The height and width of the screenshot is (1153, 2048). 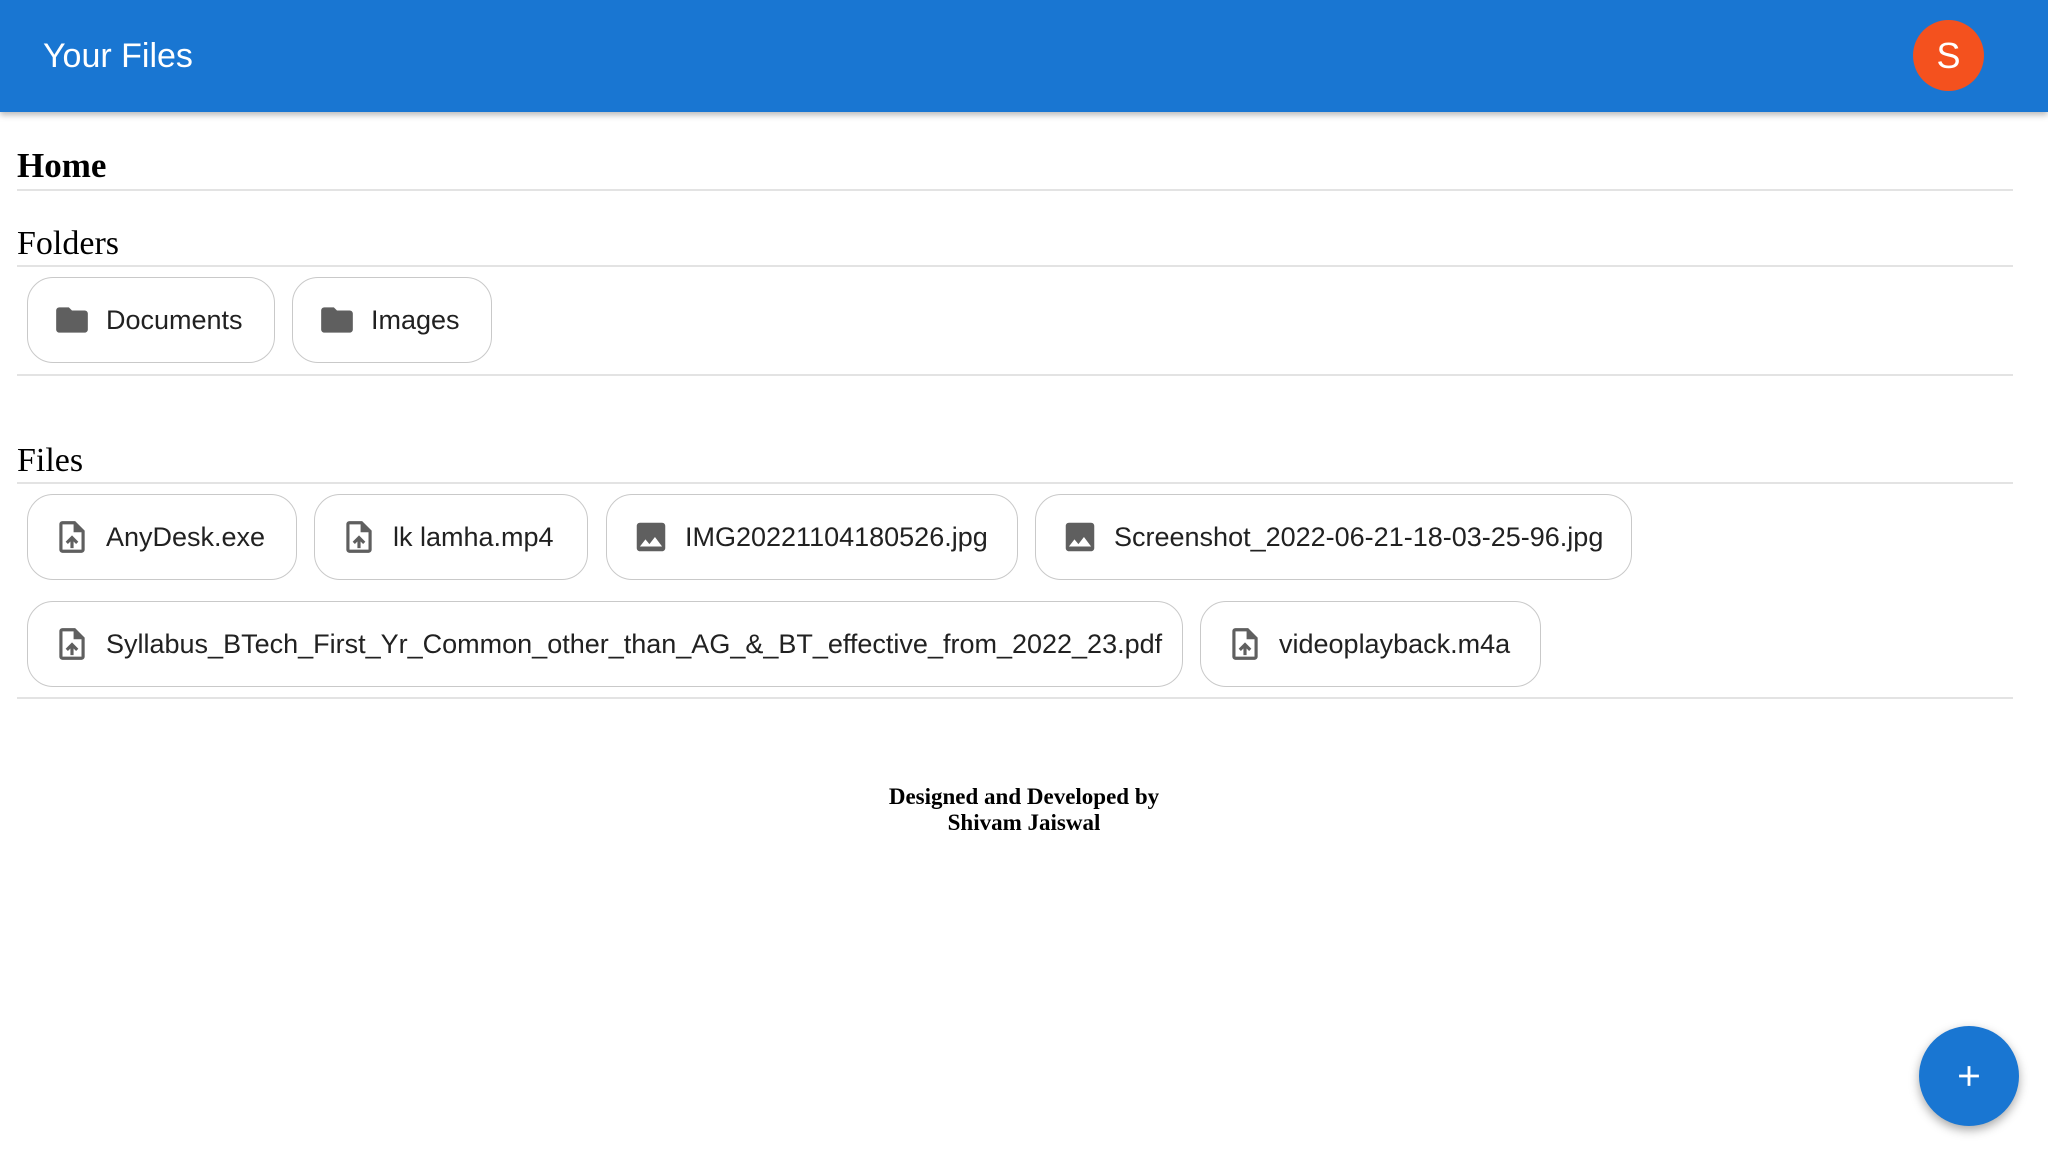 What do you see at coordinates (1948, 55) in the screenshot?
I see `user-avatar: S` at bounding box center [1948, 55].